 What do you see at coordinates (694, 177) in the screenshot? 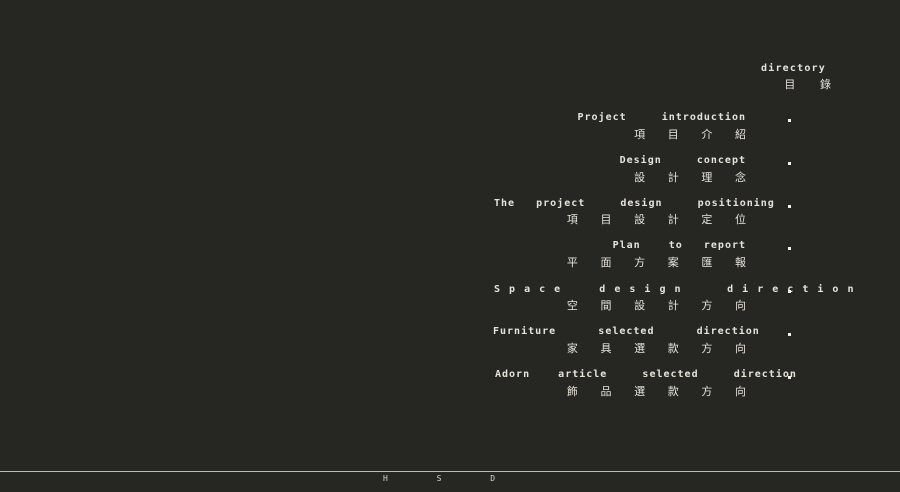
I see `toc-item-label-zh: 設 計 理 念` at bounding box center [694, 177].